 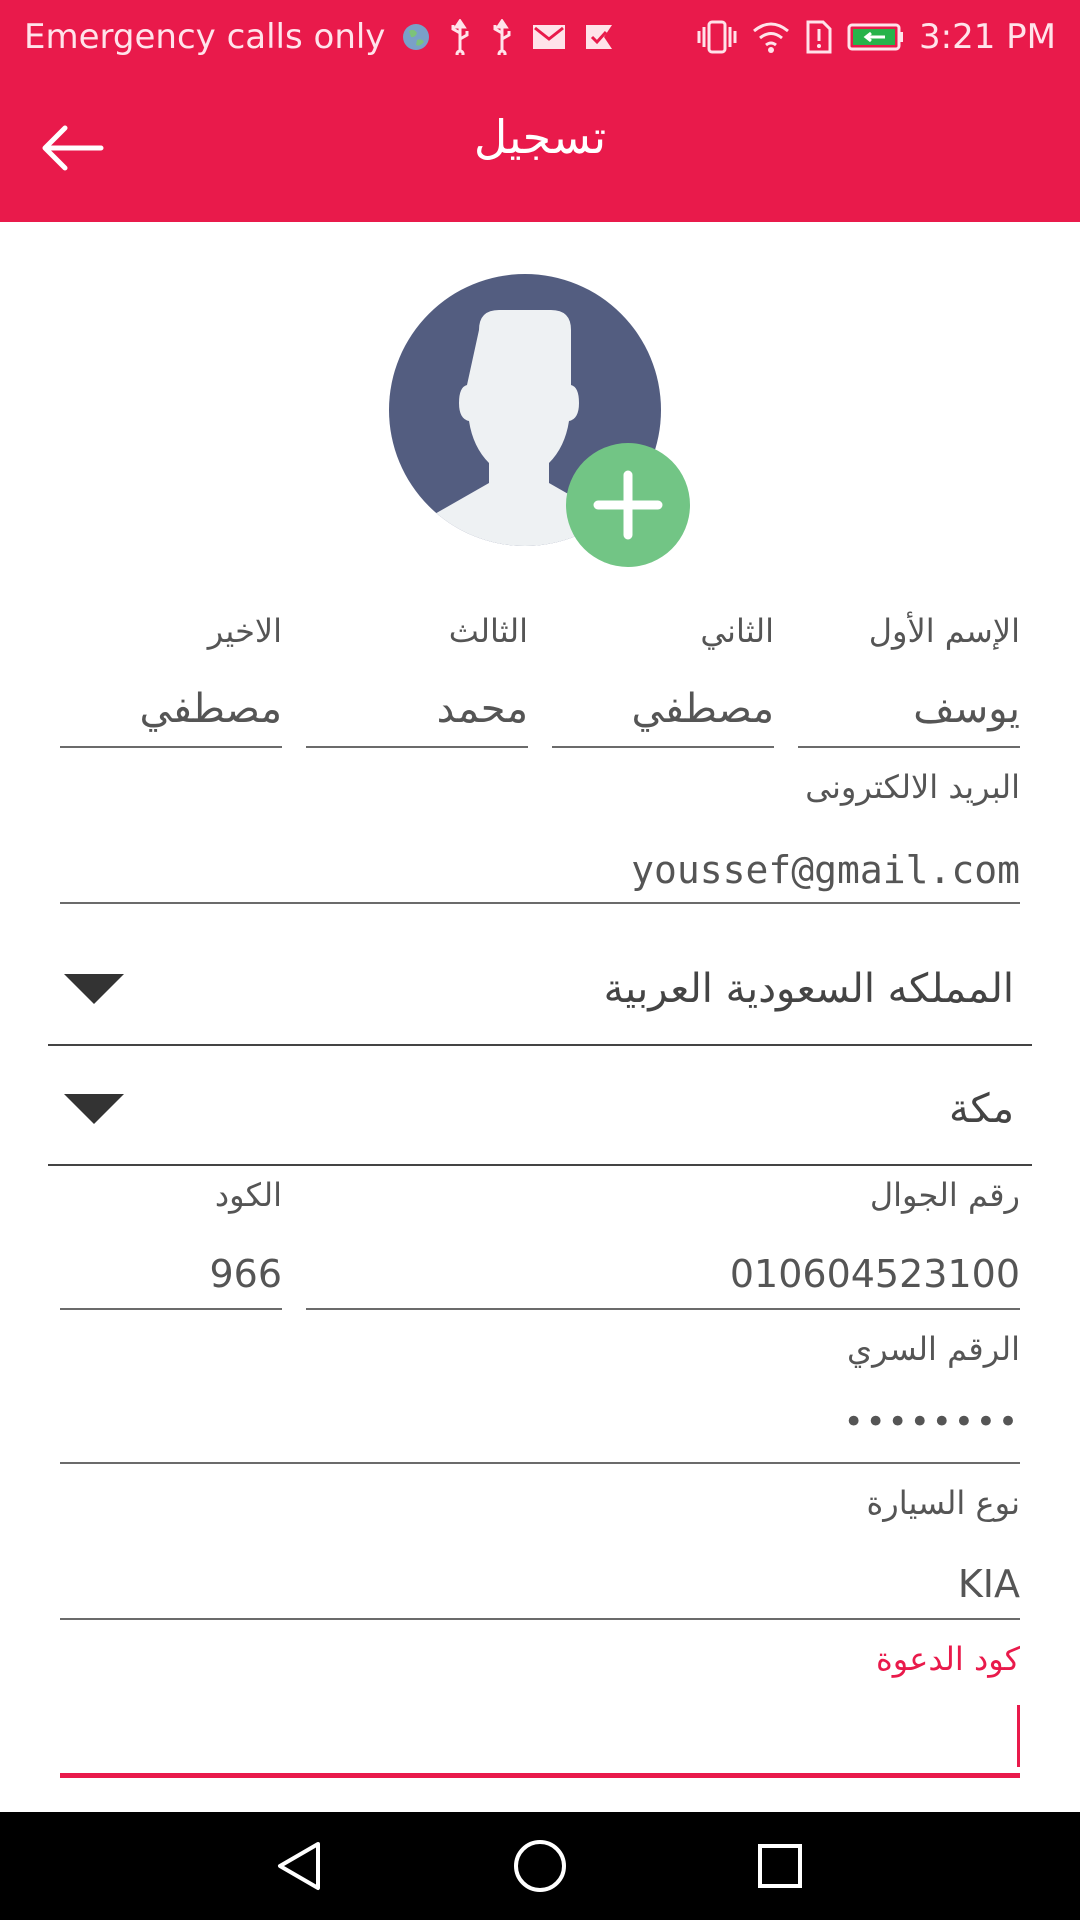 I want to click on system-nav-bar, so click(x=540, y=1866).